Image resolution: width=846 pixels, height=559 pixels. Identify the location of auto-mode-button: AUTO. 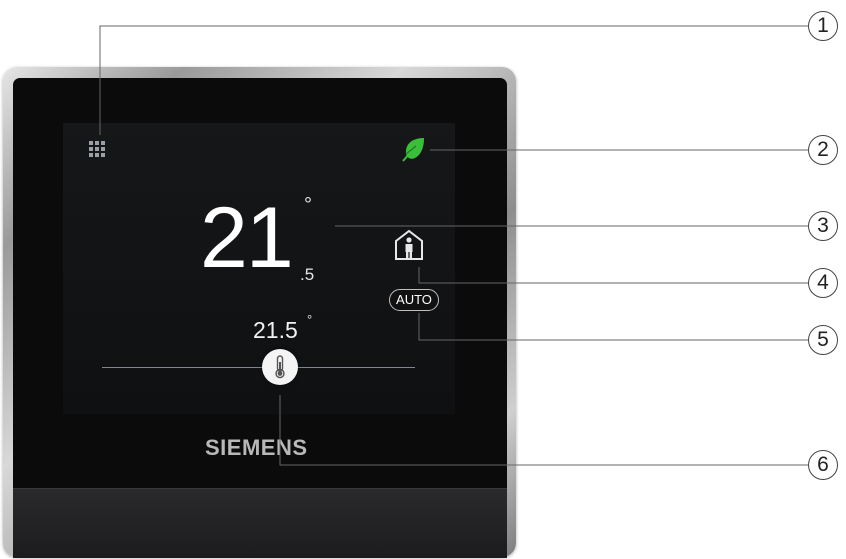
(414, 300).